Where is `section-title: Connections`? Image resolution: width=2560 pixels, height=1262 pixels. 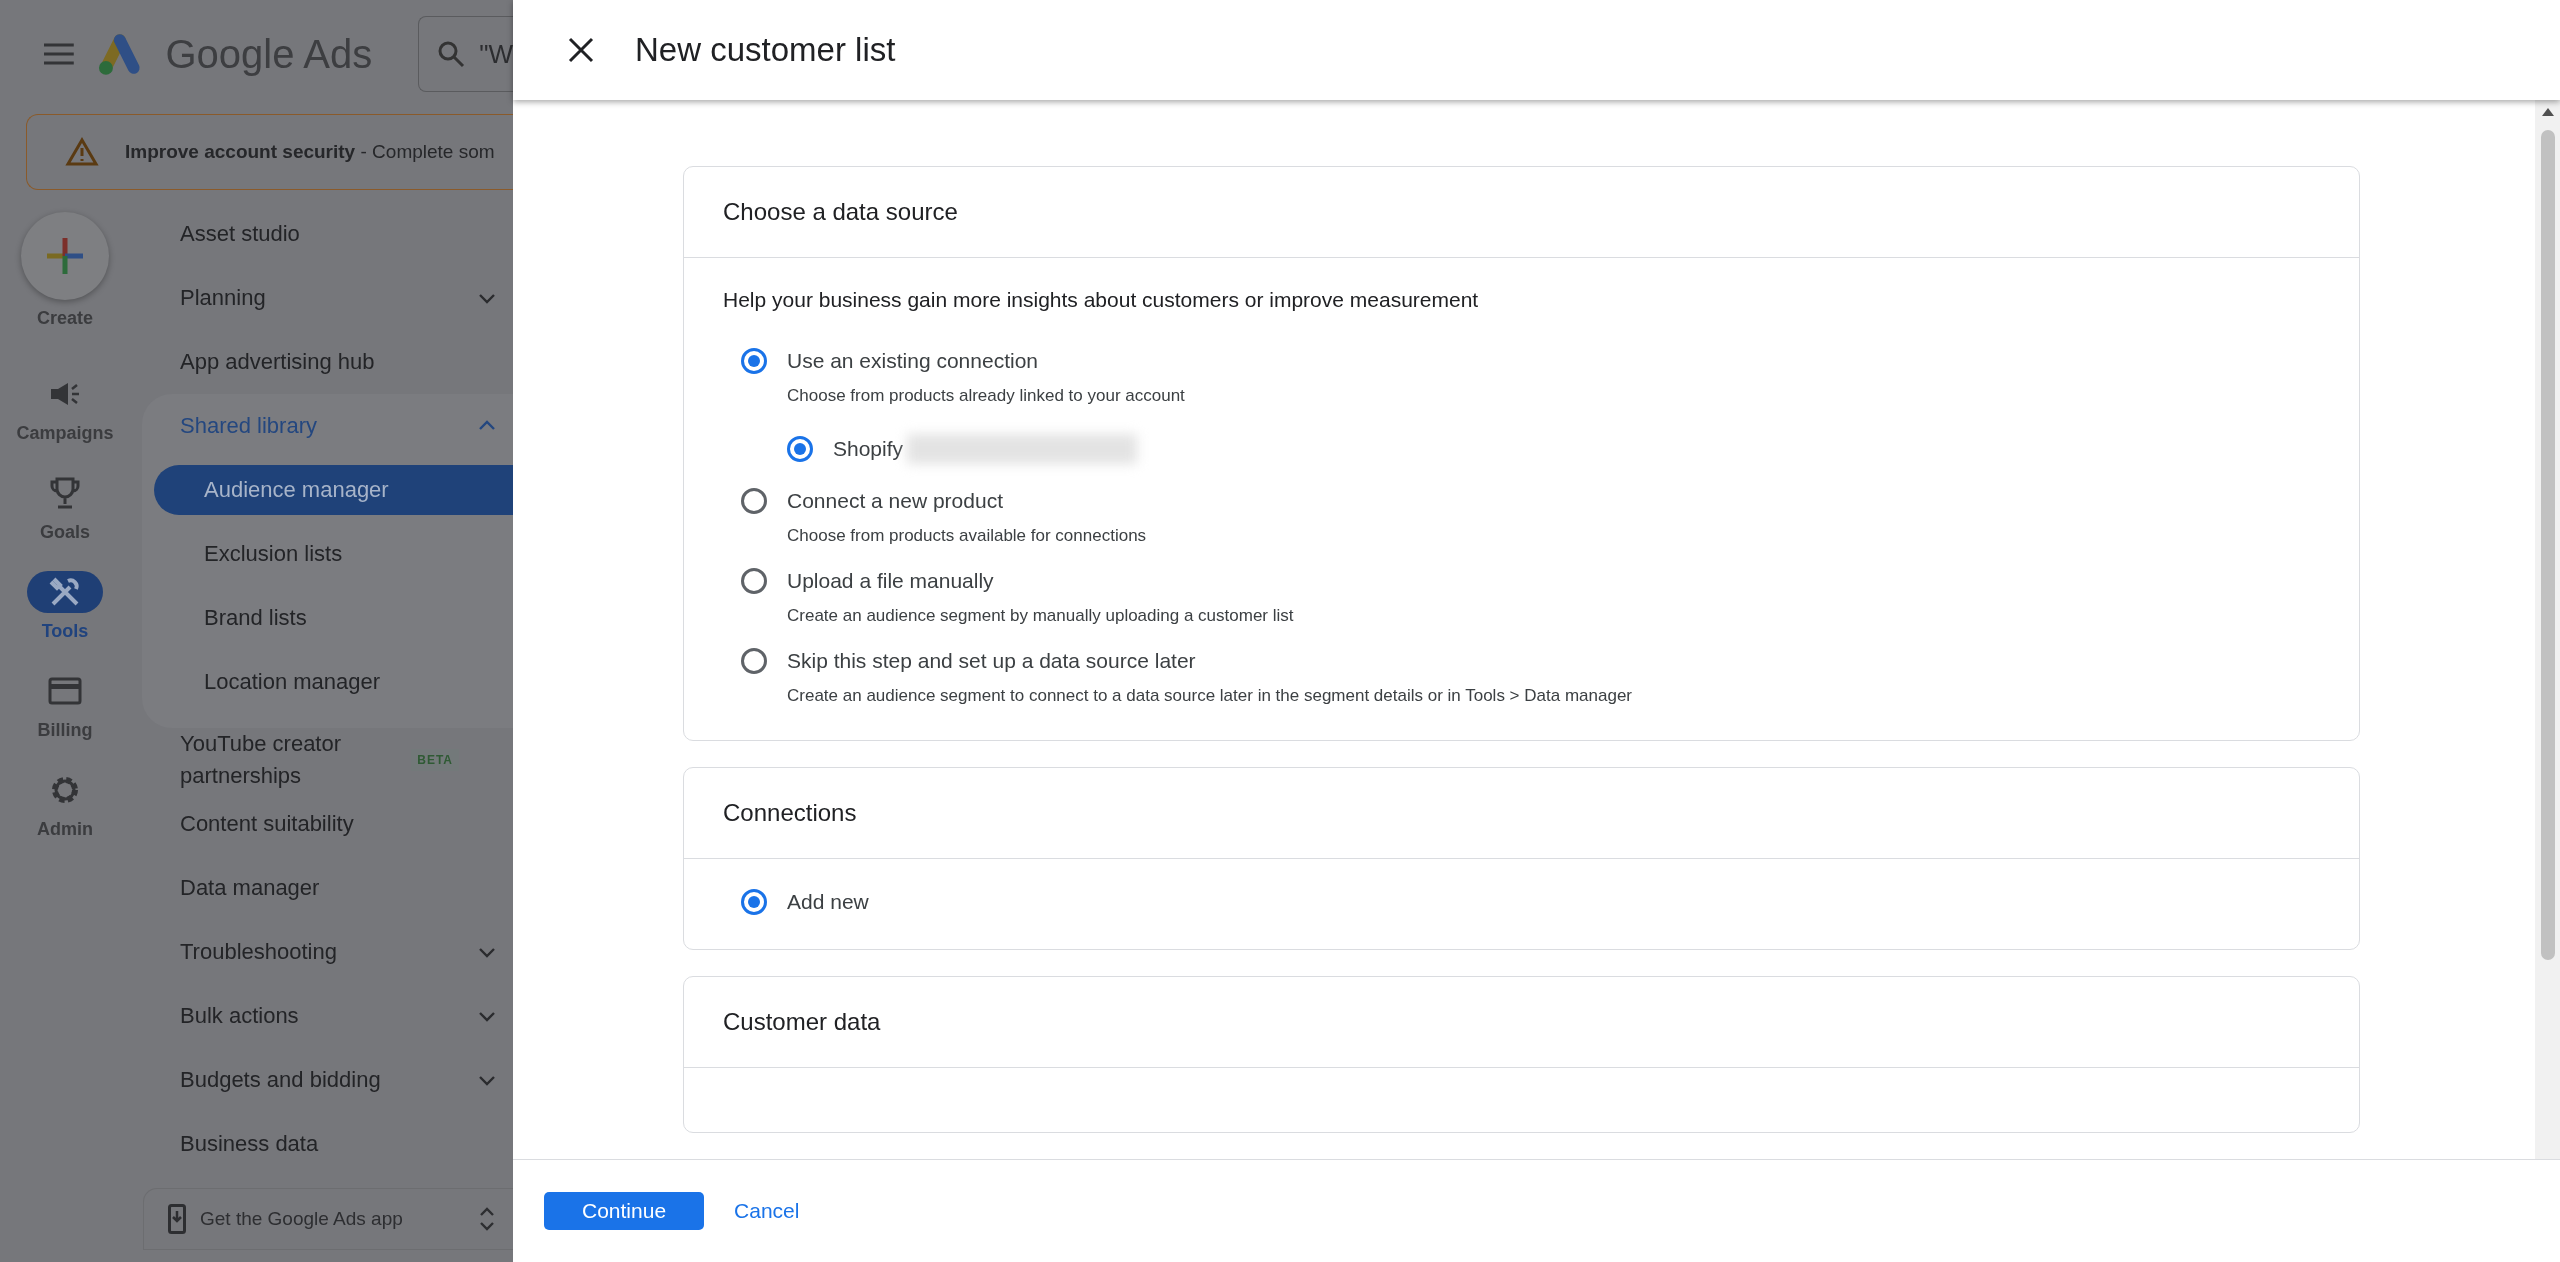 section-title: Connections is located at coordinates (1521, 813).